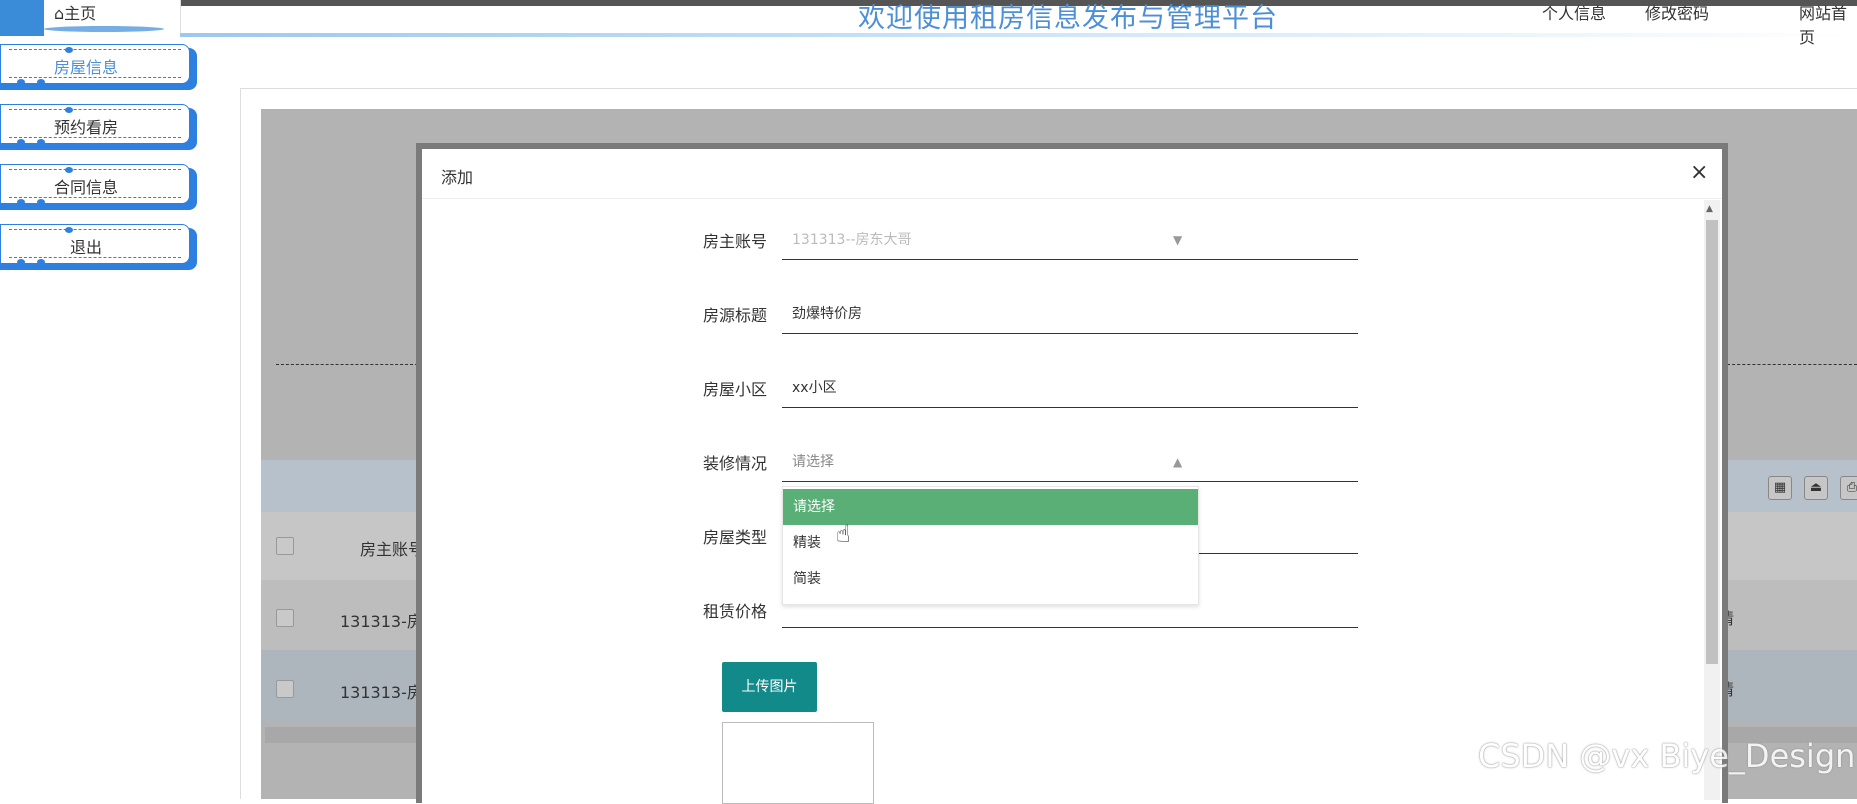 The width and height of the screenshot is (1857, 804). Describe the element at coordinates (22, 18) in the screenshot. I see `home-accent` at that location.